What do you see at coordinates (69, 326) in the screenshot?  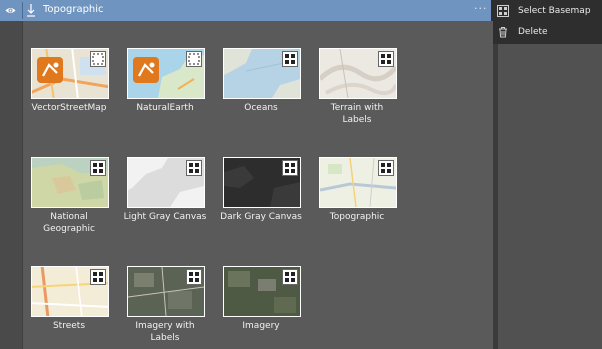 I see `basemap-label: Streets` at bounding box center [69, 326].